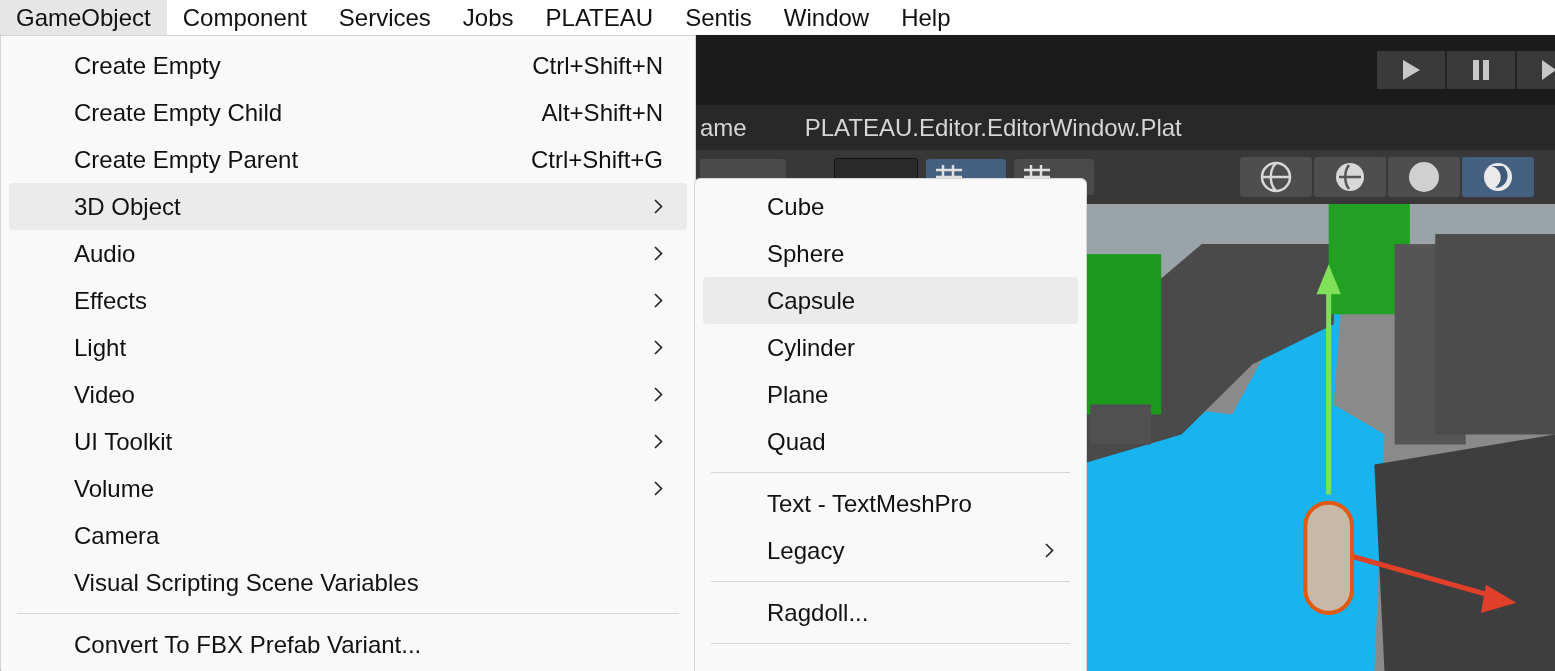 The width and height of the screenshot is (1555, 671). Describe the element at coordinates (890, 441) in the screenshot. I see `menu-item: Quad` at that location.